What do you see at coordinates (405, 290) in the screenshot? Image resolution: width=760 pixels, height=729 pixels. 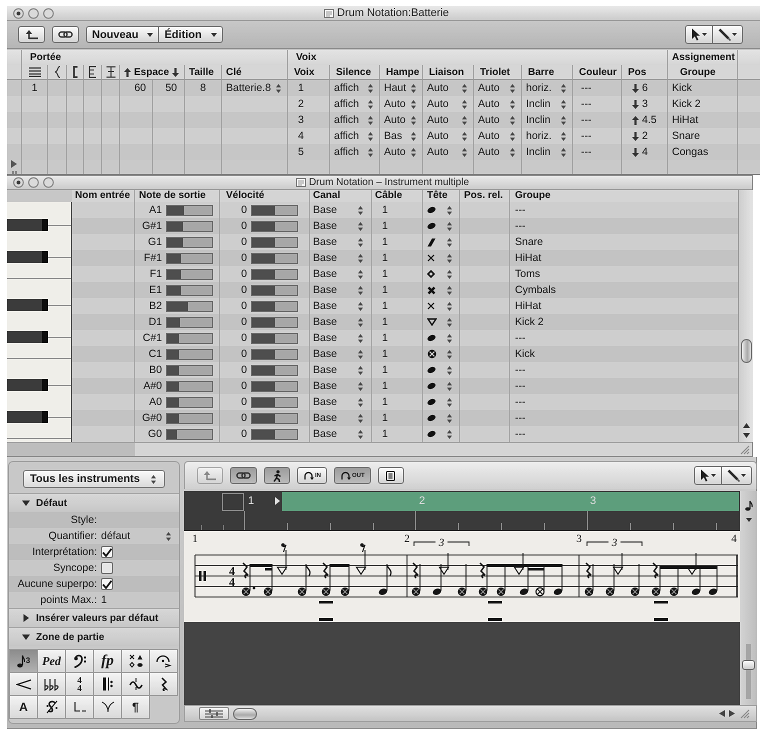 I see `table-row: E1 0 Base 1 Cymbals` at bounding box center [405, 290].